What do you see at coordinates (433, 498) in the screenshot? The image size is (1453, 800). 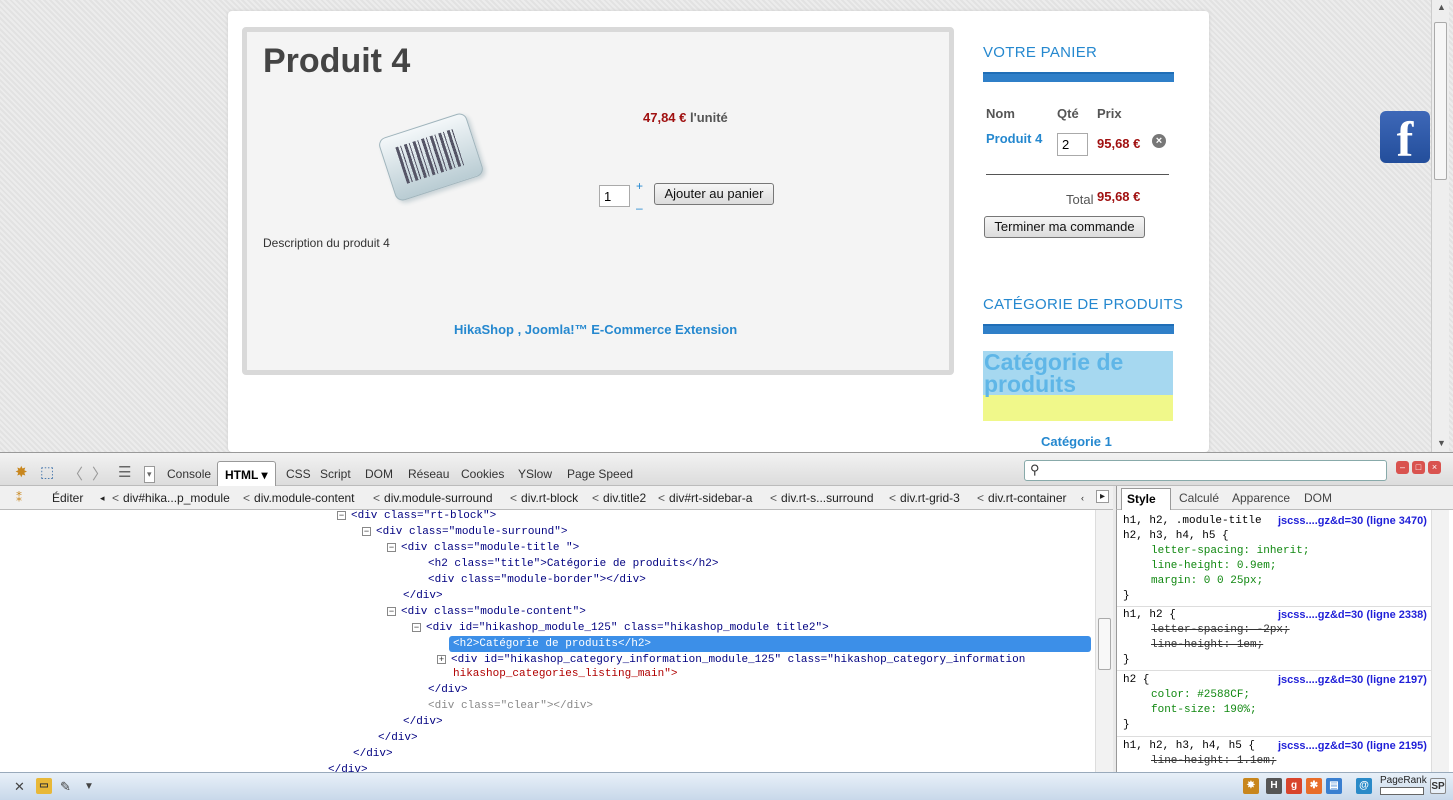 I see `breadcrumb-item-2: < div.module-surround` at bounding box center [433, 498].